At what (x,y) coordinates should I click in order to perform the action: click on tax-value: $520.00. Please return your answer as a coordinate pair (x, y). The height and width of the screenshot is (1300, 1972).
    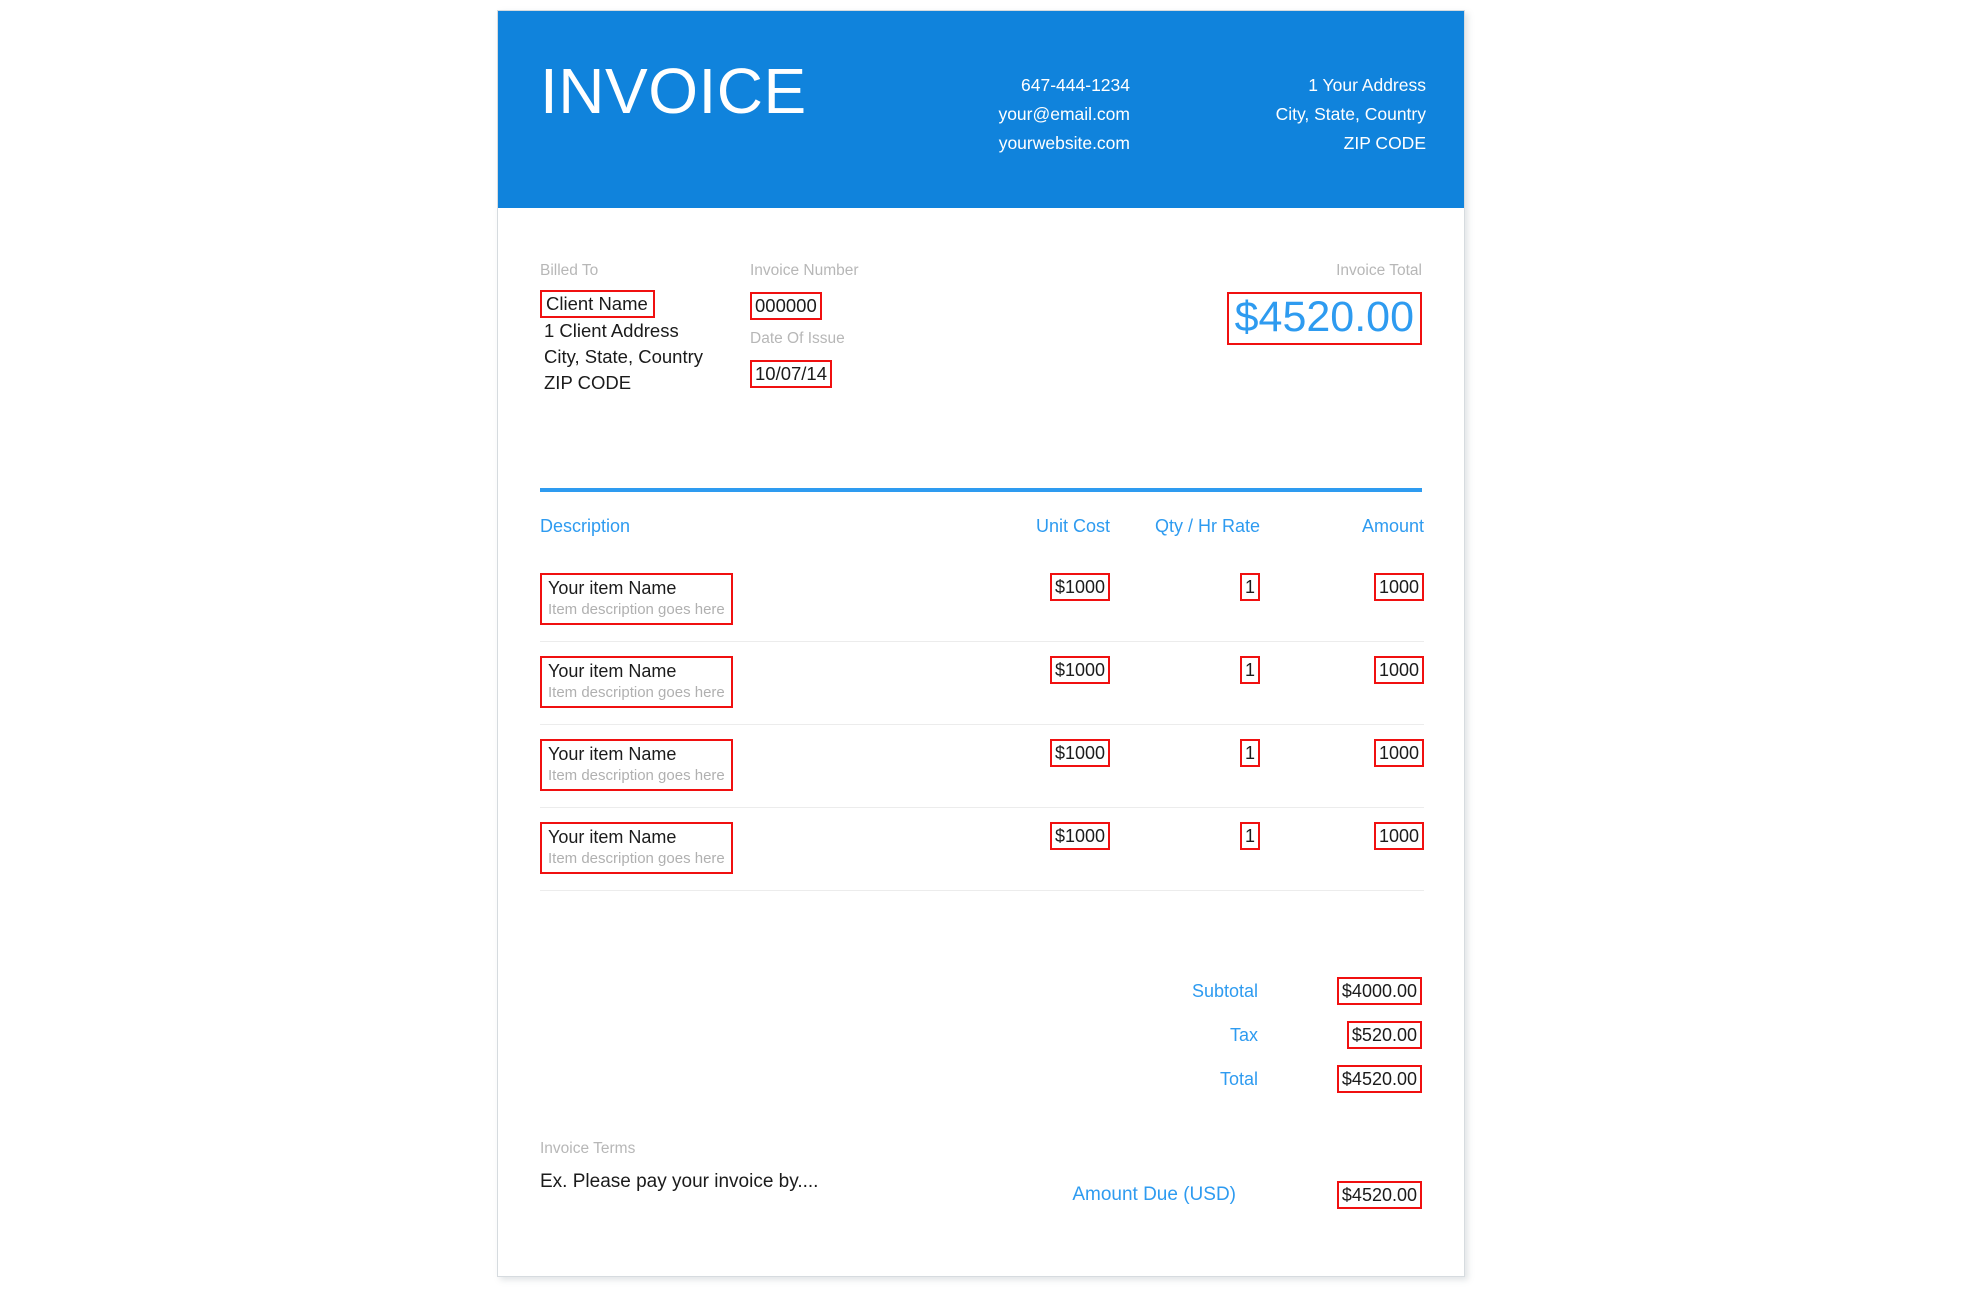
    Looking at the image, I should click on (1384, 1035).